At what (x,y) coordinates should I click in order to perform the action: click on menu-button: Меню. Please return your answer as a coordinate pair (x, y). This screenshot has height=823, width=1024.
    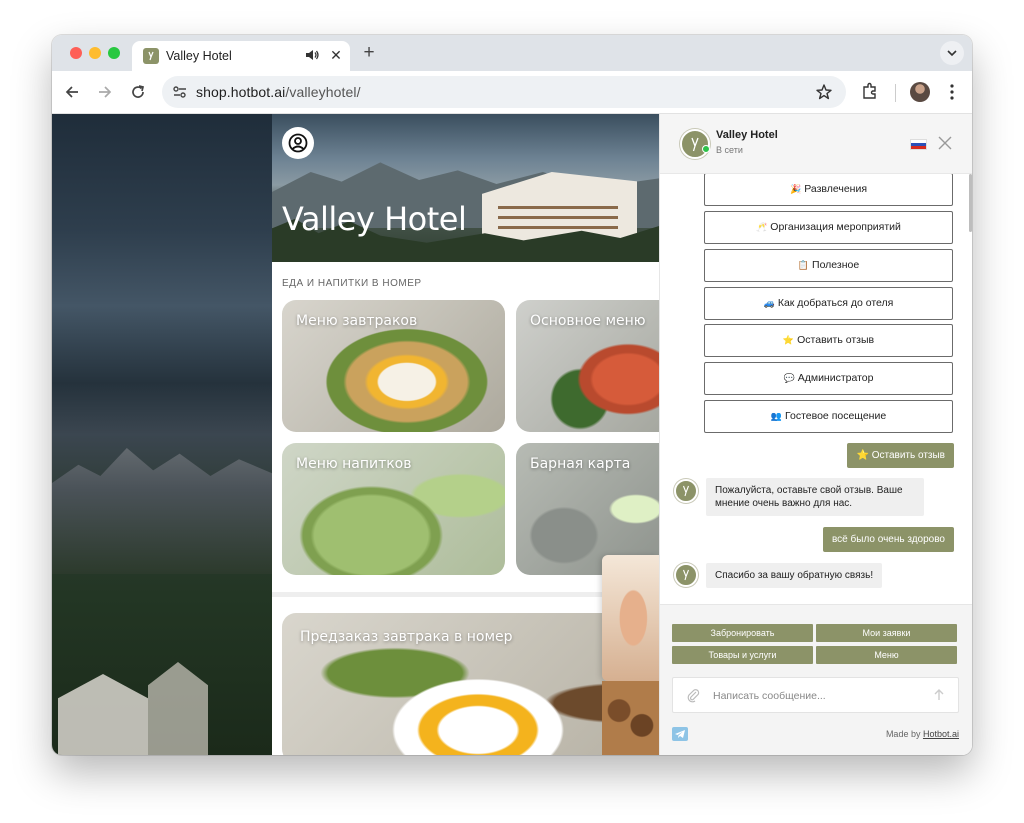
    Looking at the image, I should click on (886, 655).